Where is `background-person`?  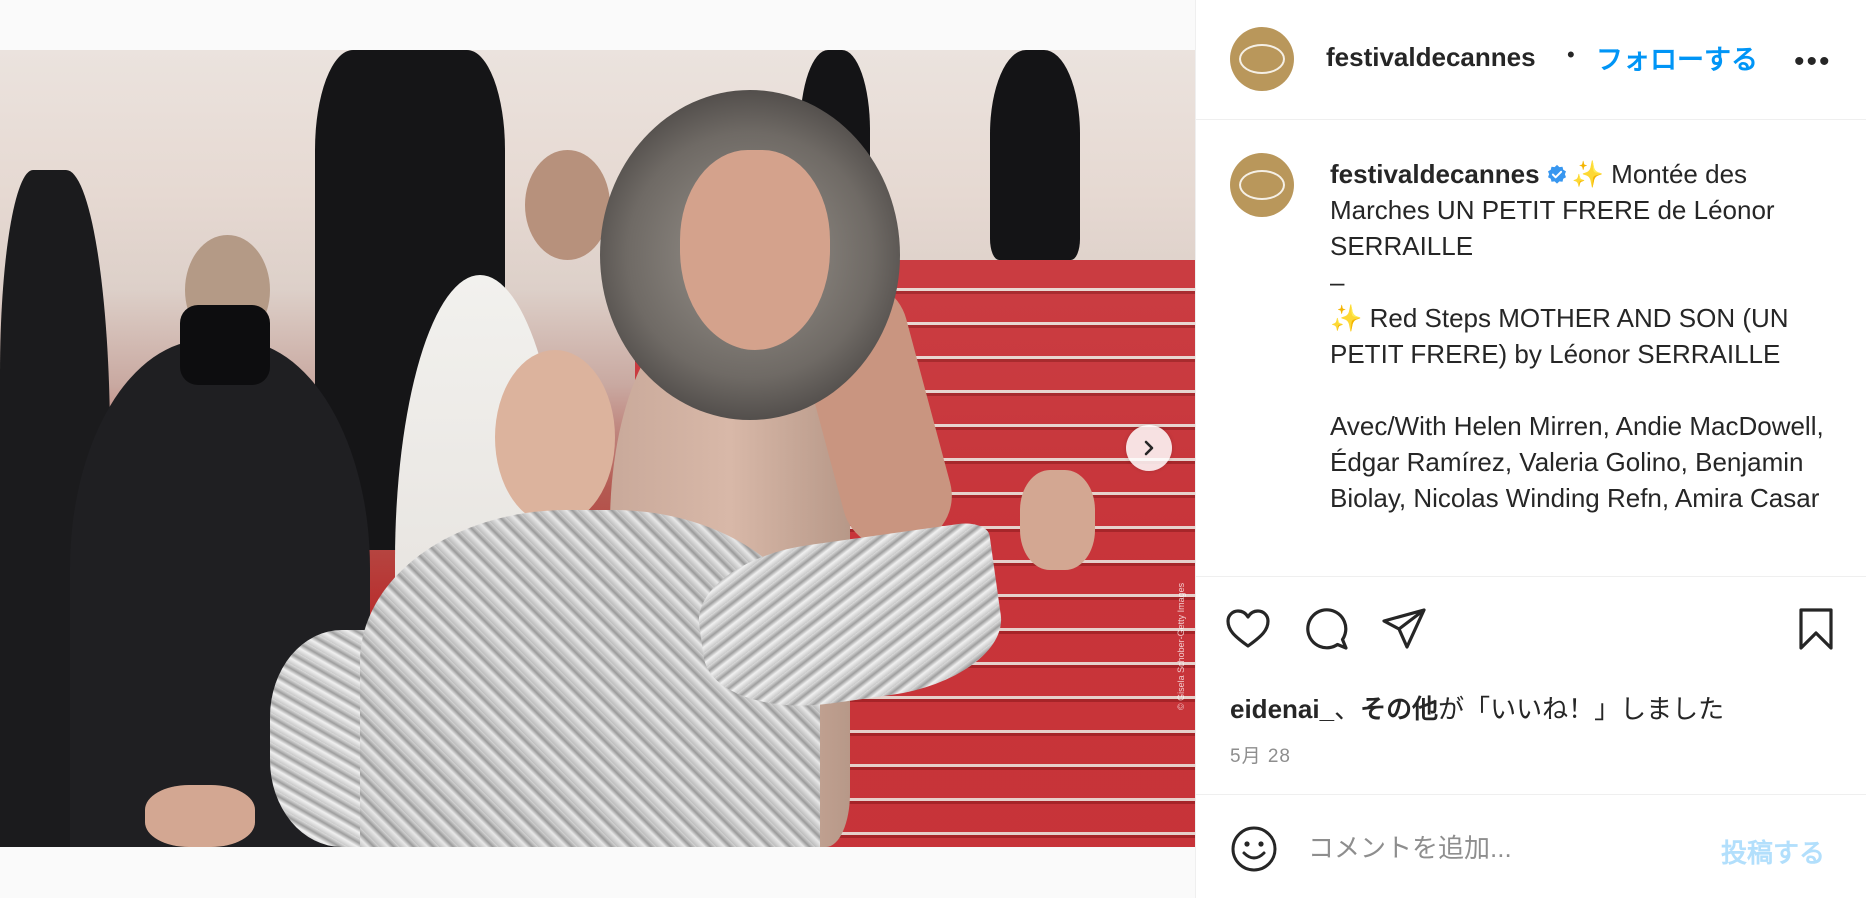 background-person is located at coordinates (1035, 155).